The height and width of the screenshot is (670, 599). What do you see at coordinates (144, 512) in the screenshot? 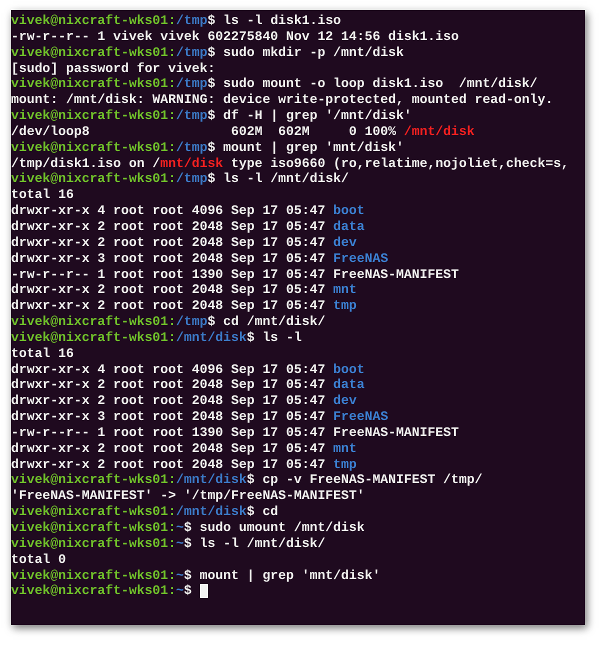
I see `terminal-line: vivek@nixcraft-wks01:/mnt/disk$ cd` at bounding box center [144, 512].